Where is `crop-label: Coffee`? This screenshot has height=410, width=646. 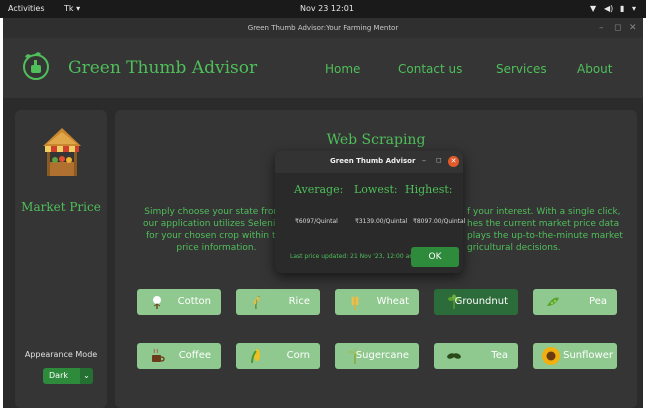
crop-label: Coffee is located at coordinates (194, 355).